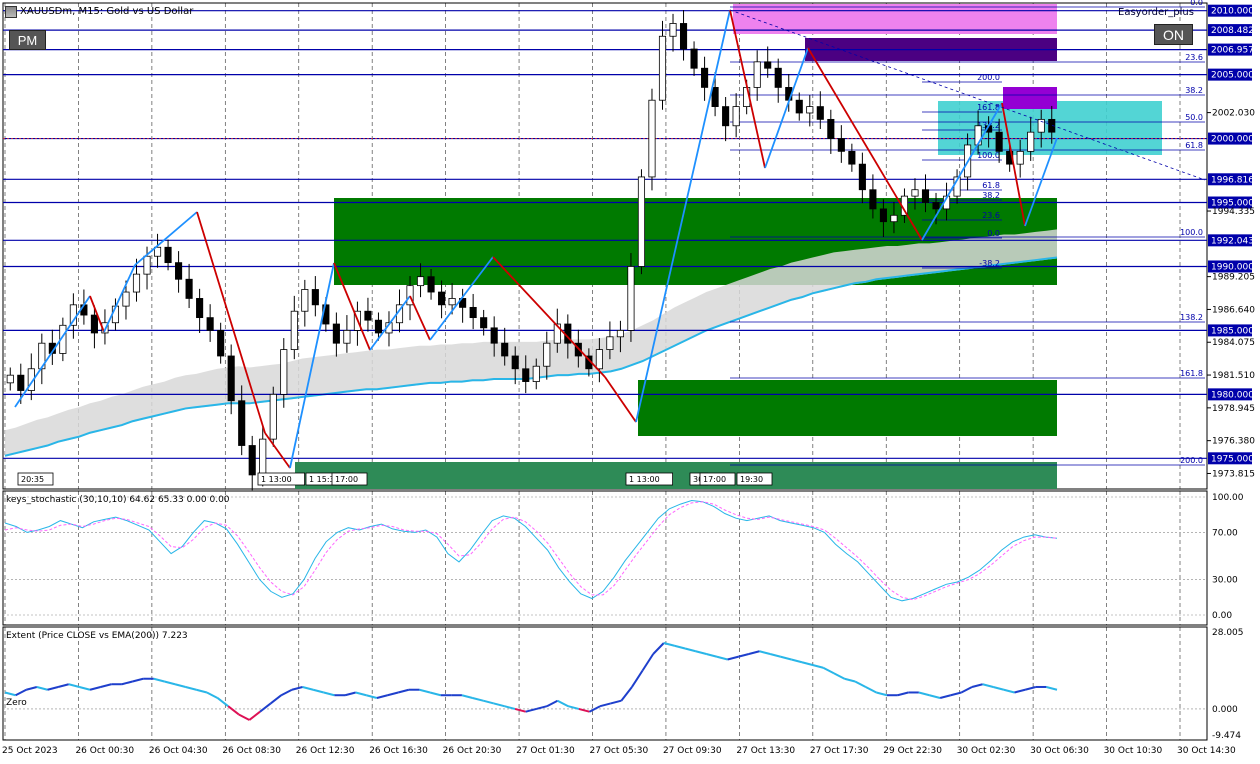  Describe the element at coordinates (30, 751) in the screenshot. I see `time-axis-label: 25 Oct 2023` at that location.